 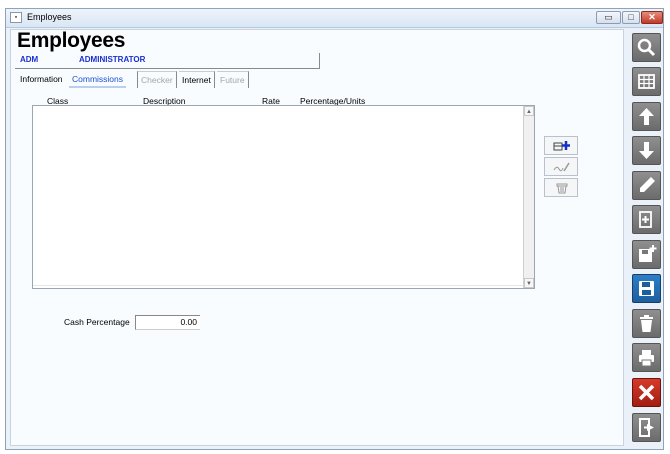 I want to click on search-icon, so click(x=646, y=47).